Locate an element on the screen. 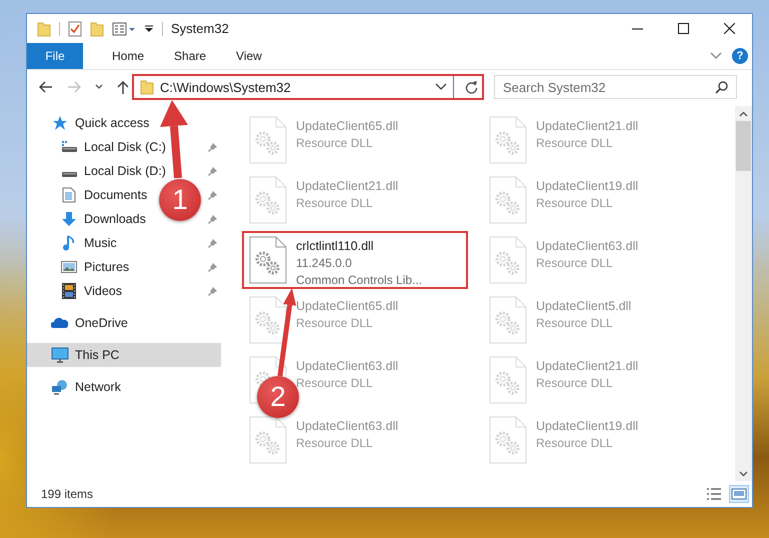 Image resolution: width=769 pixels, height=538 pixels. scroll-up-icon is located at coordinates (743, 113).